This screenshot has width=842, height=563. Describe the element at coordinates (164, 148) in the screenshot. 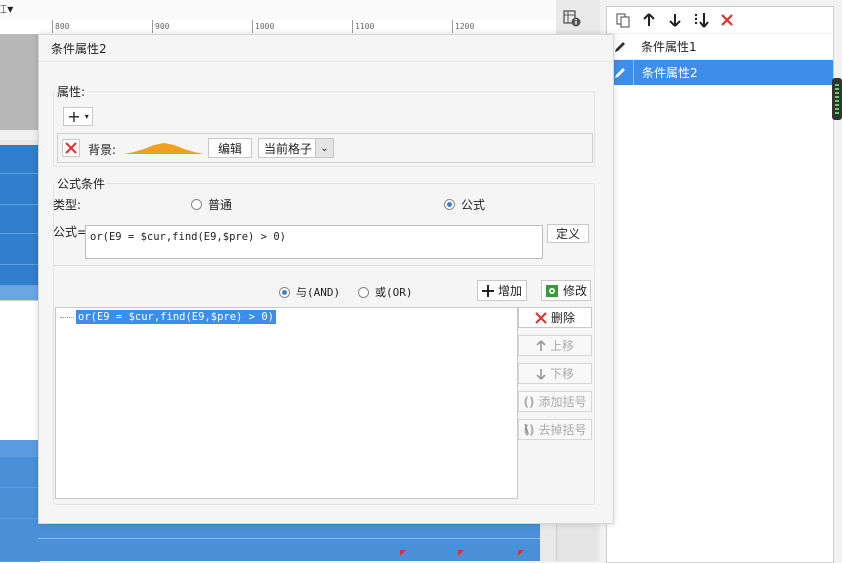

I see `background-swatch` at that location.